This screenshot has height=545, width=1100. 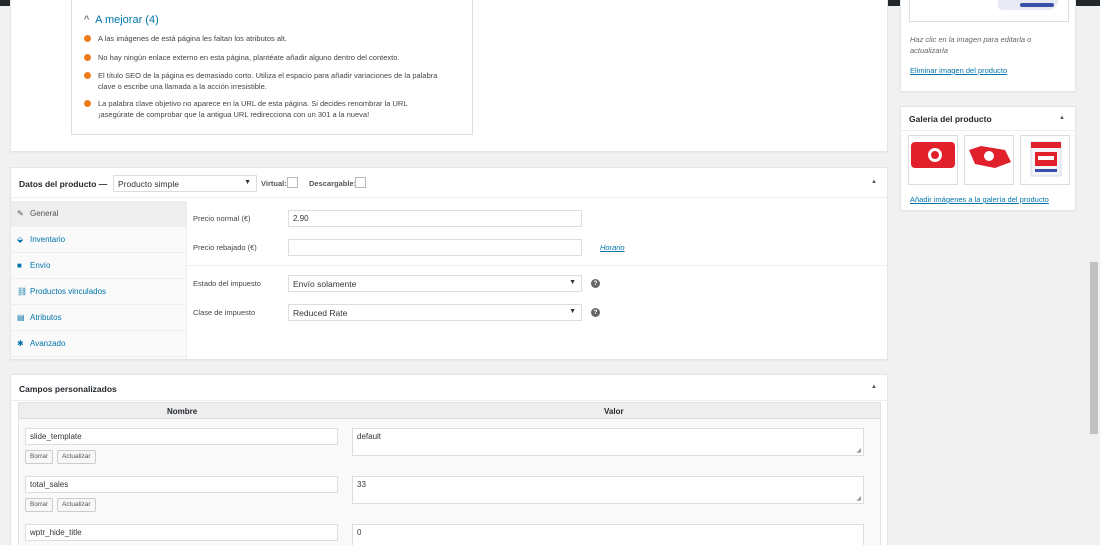 I want to click on table-header: Nombre Valor, so click(x=449, y=411).